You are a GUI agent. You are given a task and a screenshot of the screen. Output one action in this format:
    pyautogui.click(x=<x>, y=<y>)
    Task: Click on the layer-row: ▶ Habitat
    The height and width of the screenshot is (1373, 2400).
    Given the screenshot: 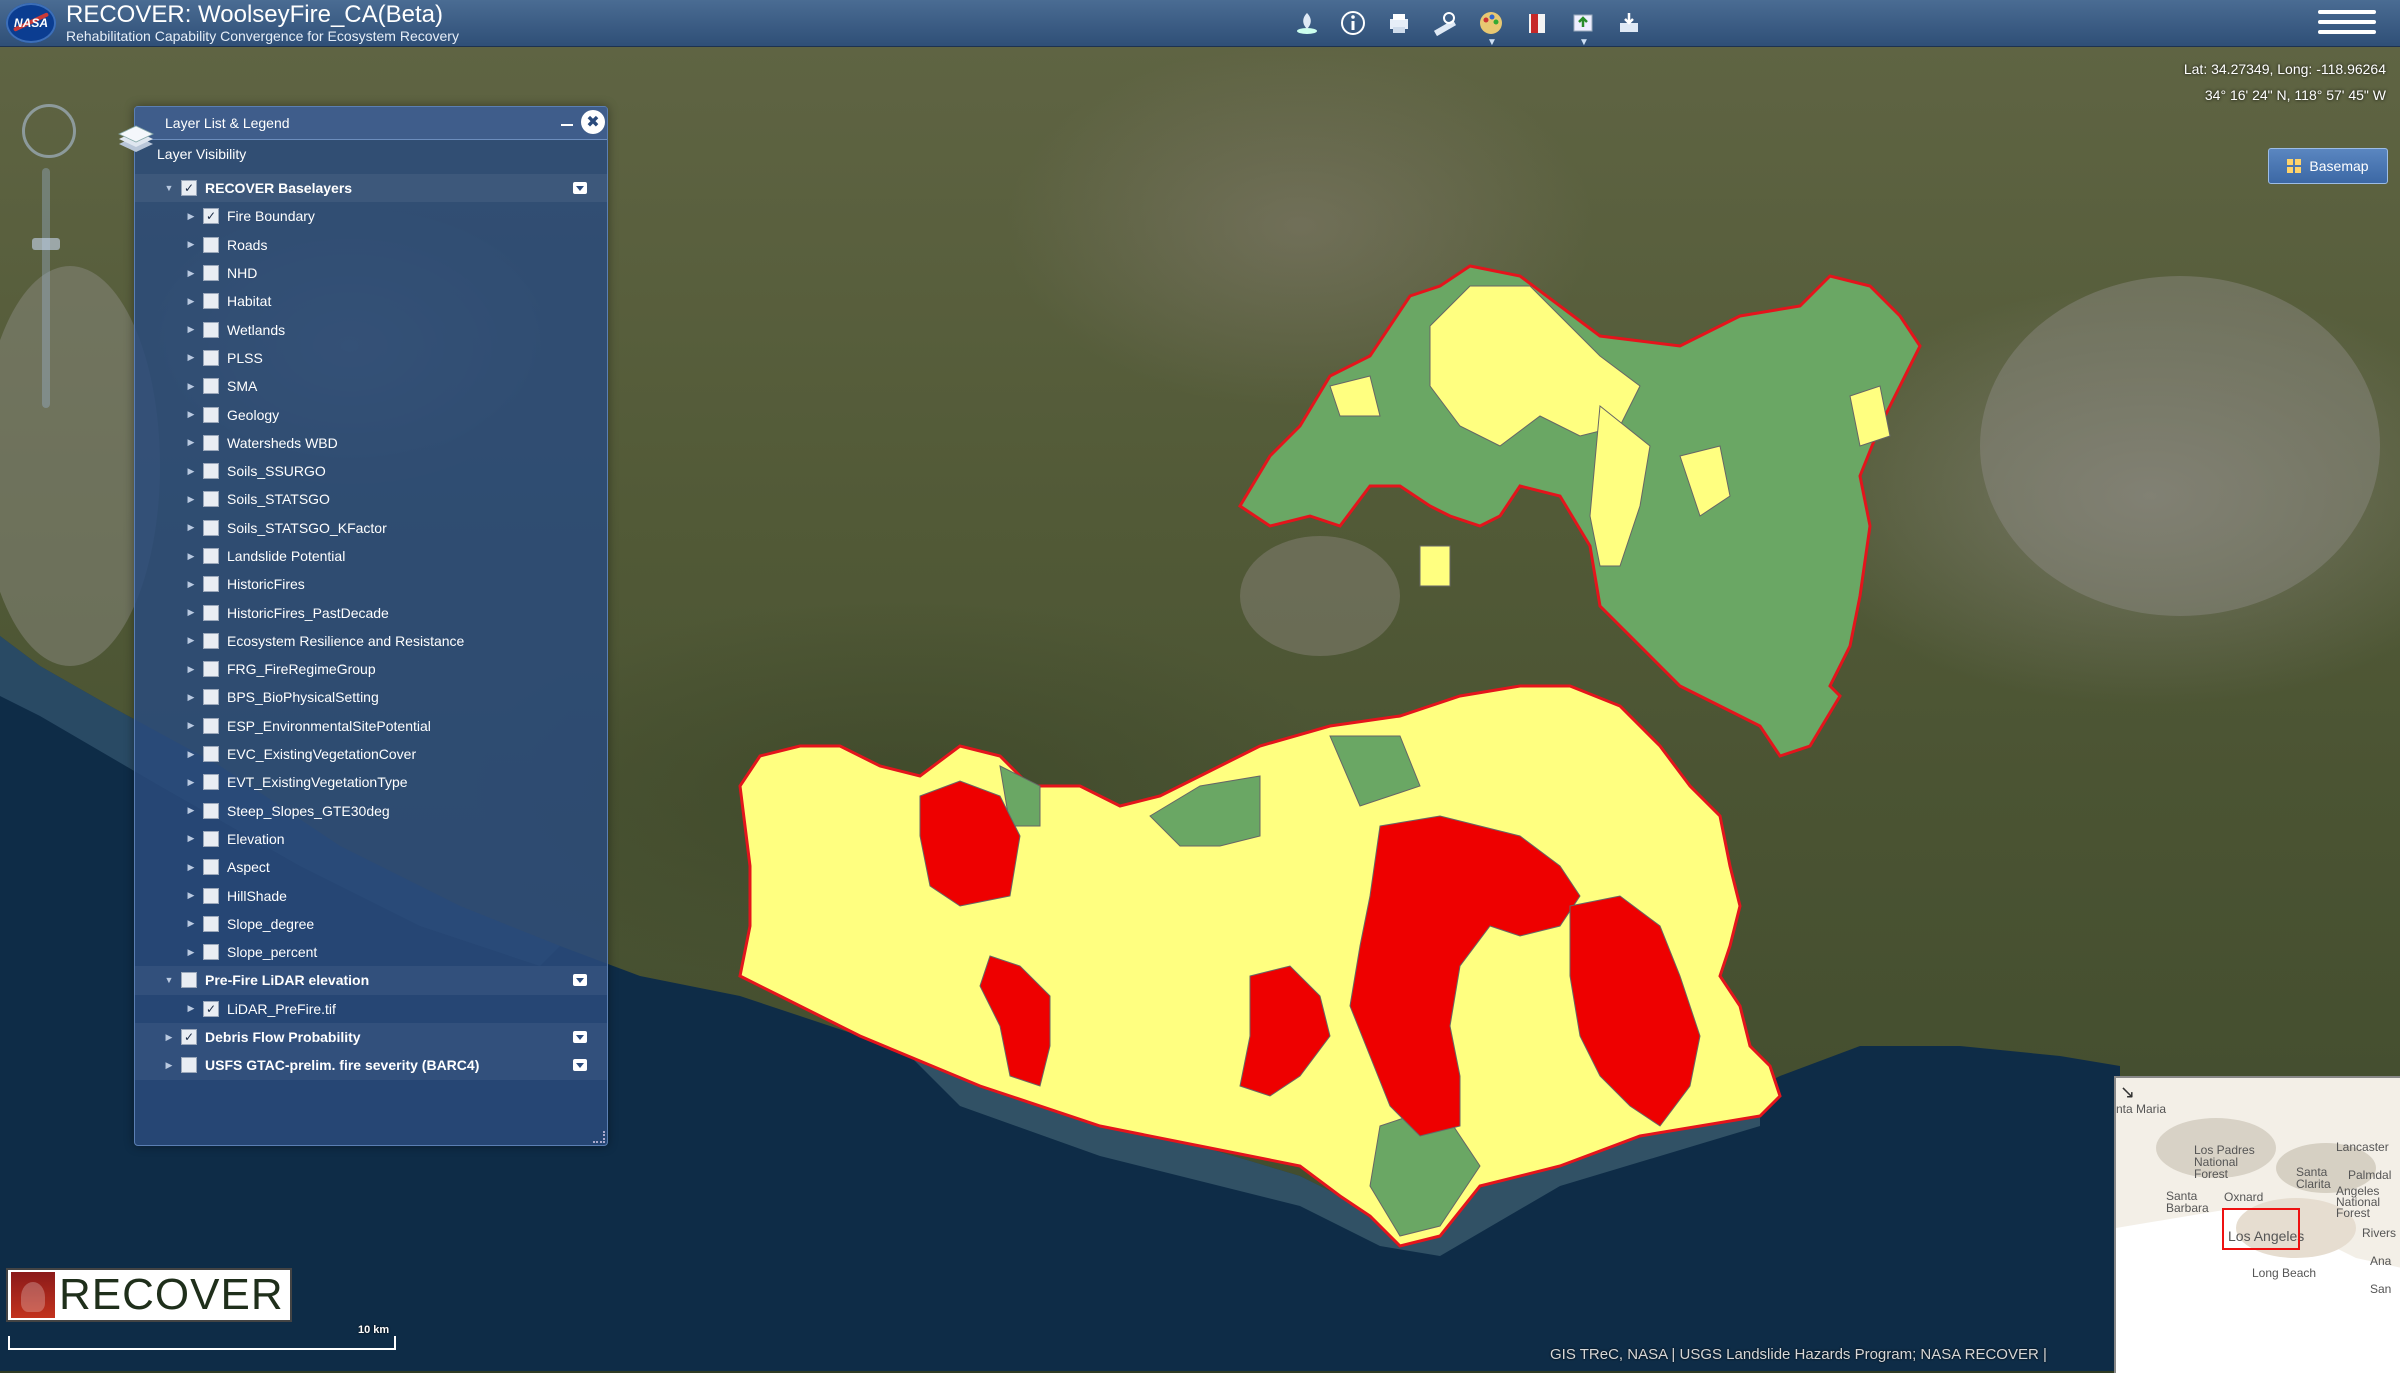 What is the action you would take?
    pyautogui.click(x=371, y=301)
    